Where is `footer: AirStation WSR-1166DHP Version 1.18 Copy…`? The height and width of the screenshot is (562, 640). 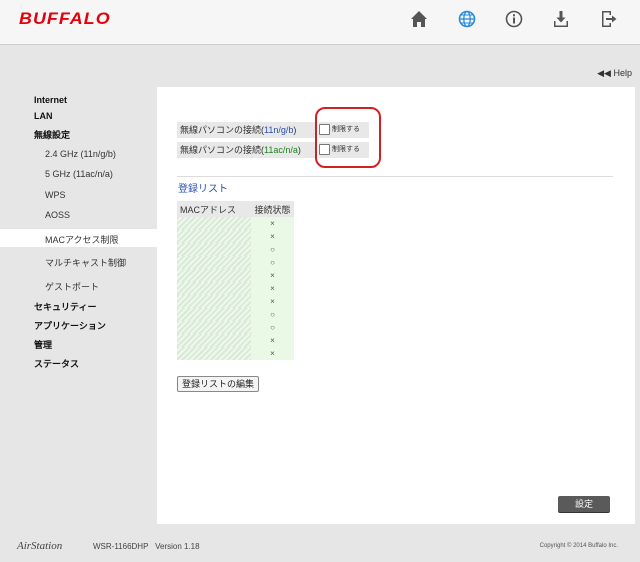 footer: AirStation WSR-1166DHP Version 1.18 Copy… is located at coordinates (320, 549).